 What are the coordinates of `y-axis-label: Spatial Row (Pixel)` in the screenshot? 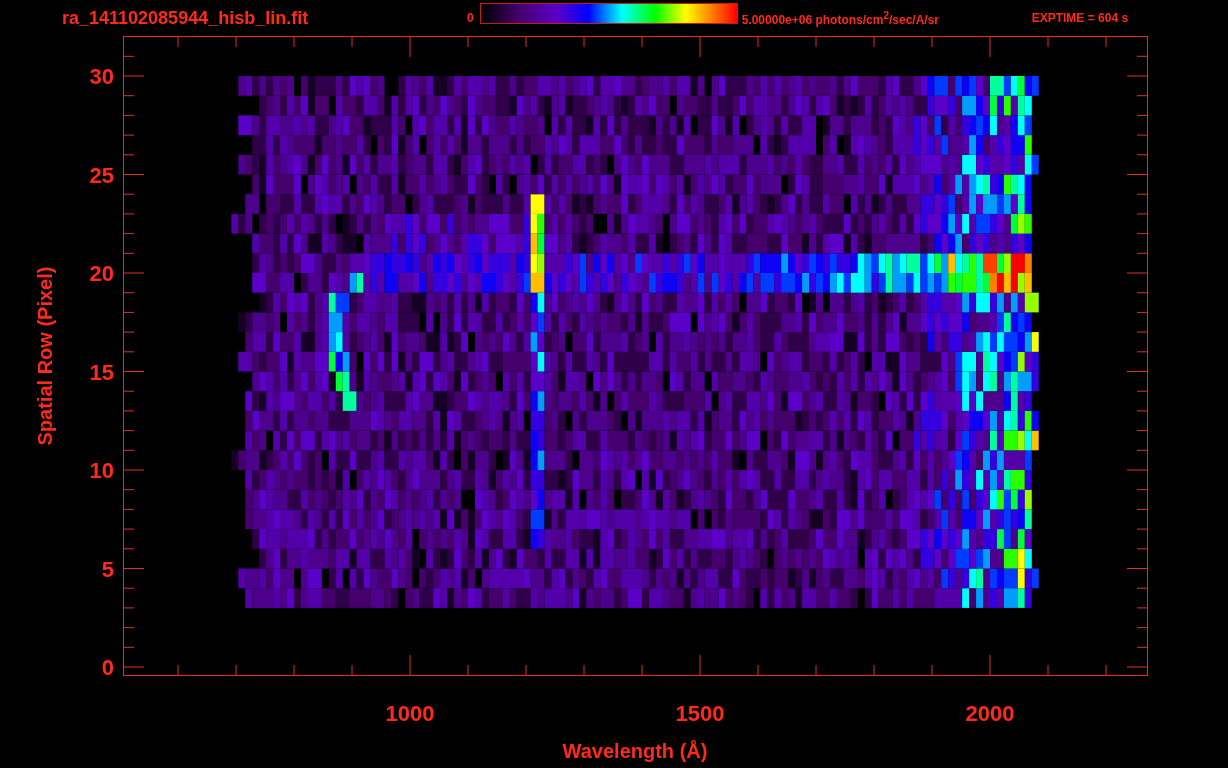 It's located at (45, 356).